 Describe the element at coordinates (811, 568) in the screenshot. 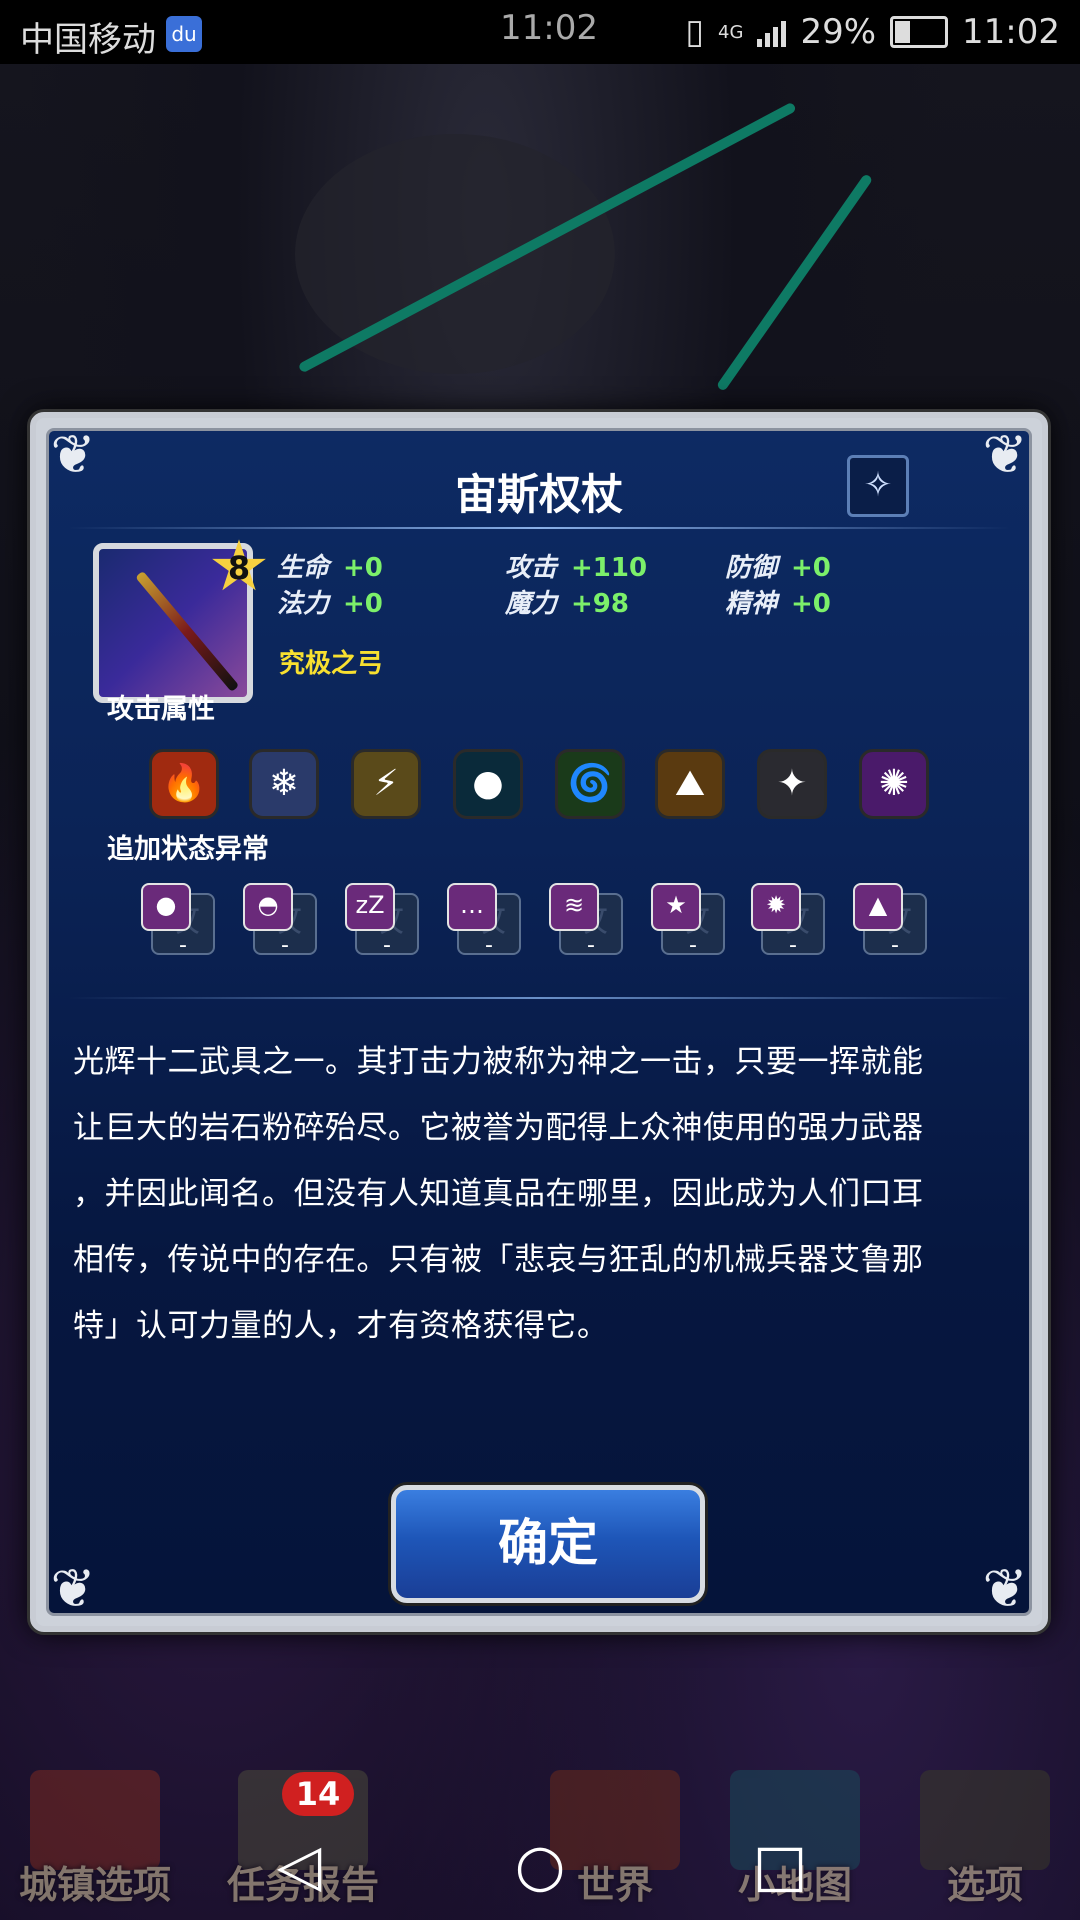

I see `stat-def-value: +0` at that location.